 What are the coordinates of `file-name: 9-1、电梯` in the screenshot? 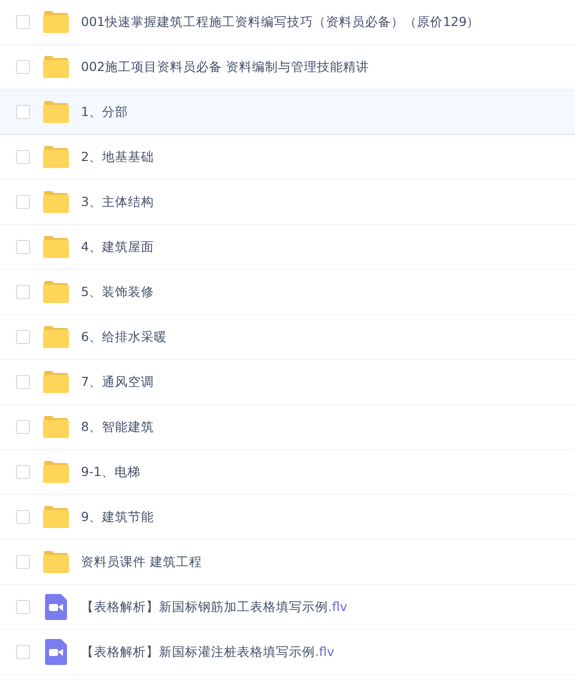 It's located at (110, 471).